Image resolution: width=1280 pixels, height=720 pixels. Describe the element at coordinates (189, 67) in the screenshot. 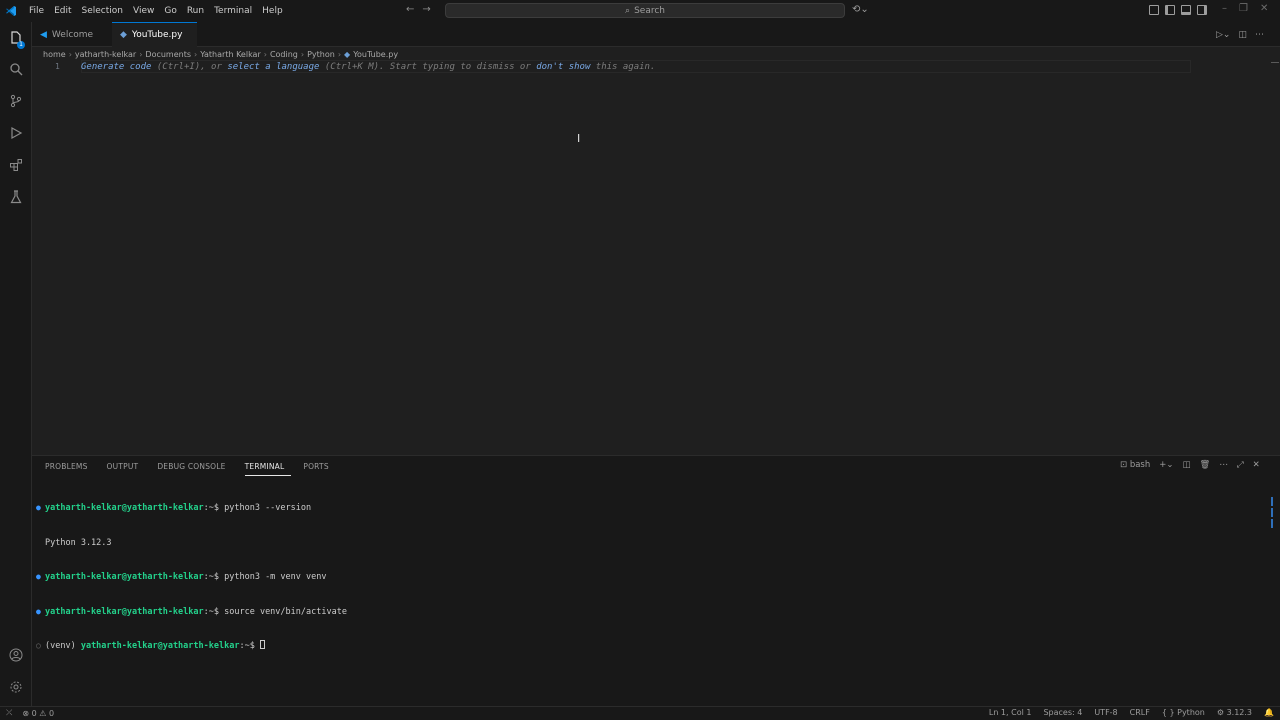

I see `hint-text: (Ctrl+I), or` at that location.